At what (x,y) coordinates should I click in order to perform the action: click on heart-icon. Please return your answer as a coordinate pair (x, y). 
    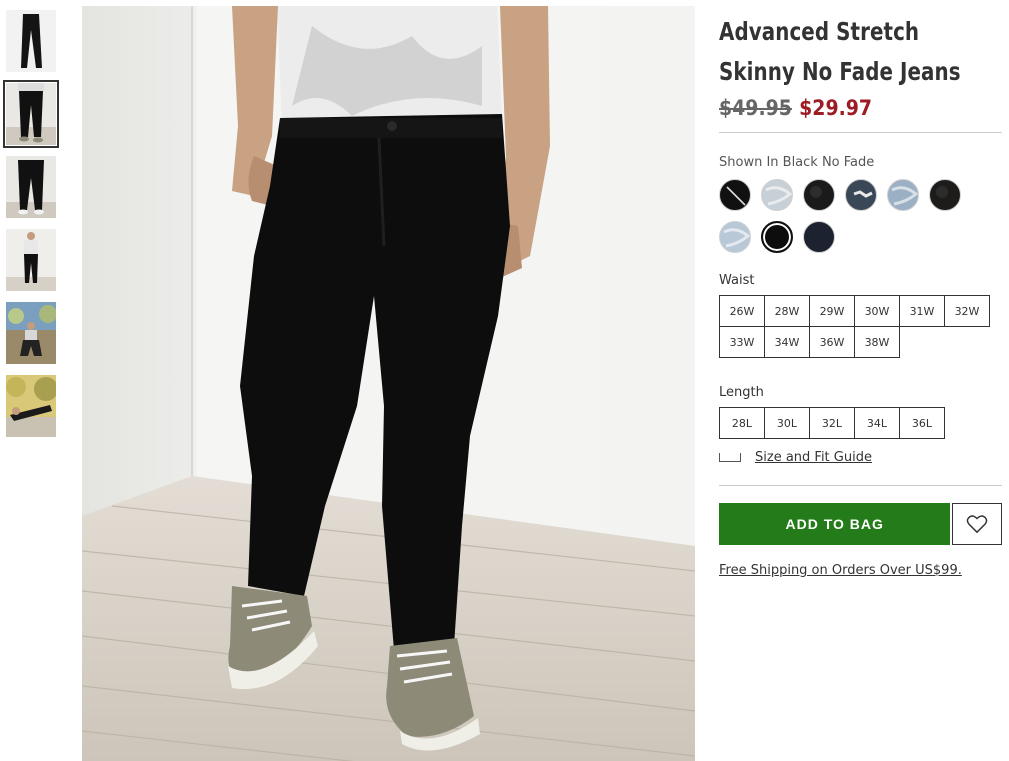
    Looking at the image, I should click on (977, 524).